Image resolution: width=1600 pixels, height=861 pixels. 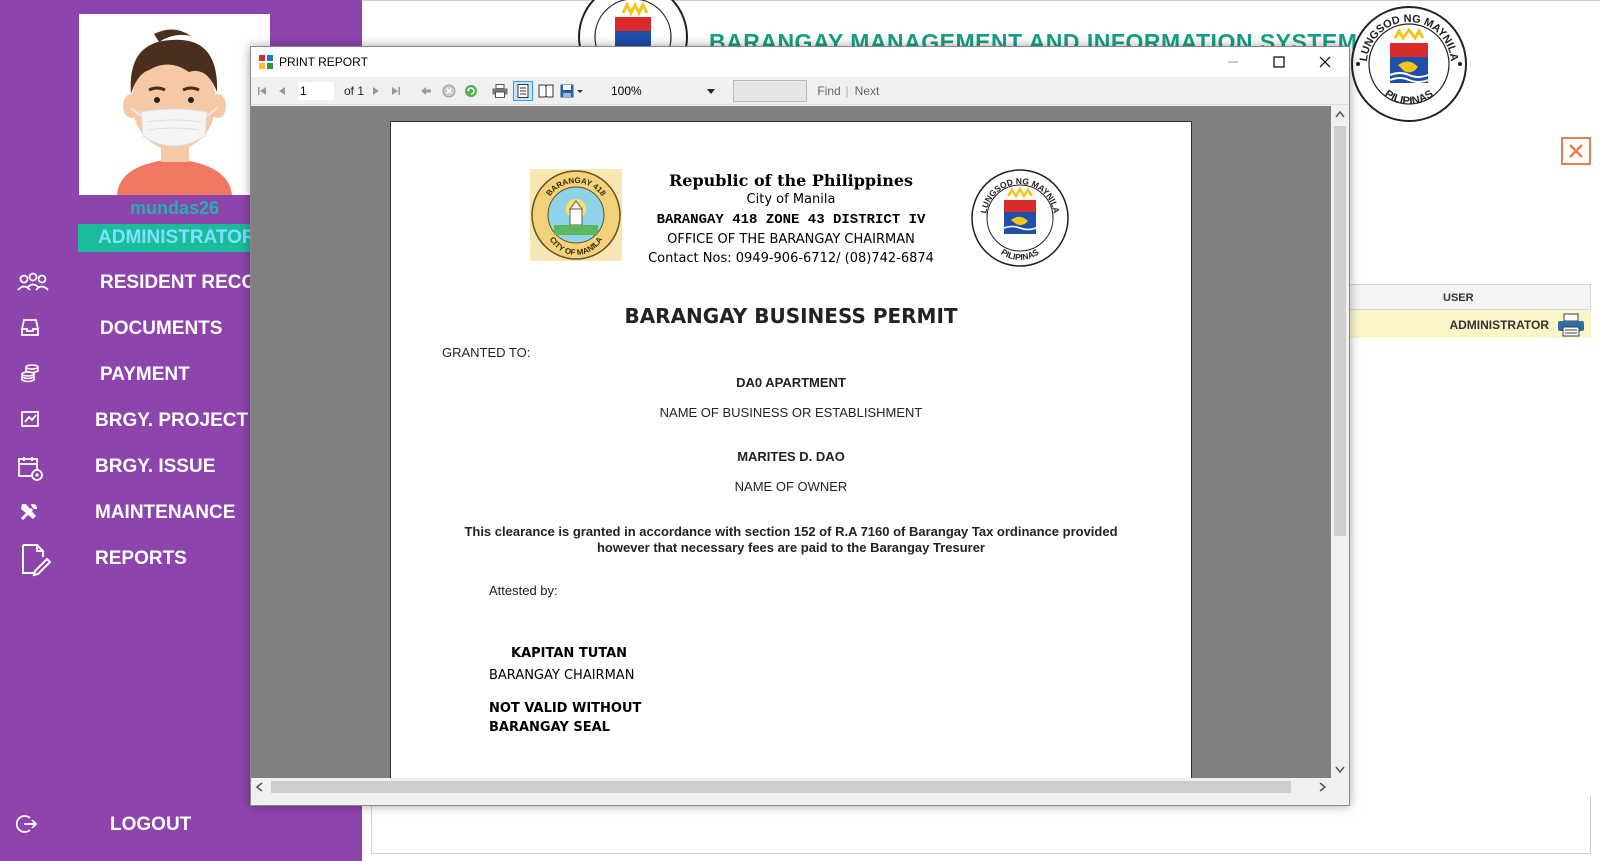 What do you see at coordinates (165, 512) in the screenshot?
I see `nav-label-maintenance: MAINTENANCE` at bounding box center [165, 512].